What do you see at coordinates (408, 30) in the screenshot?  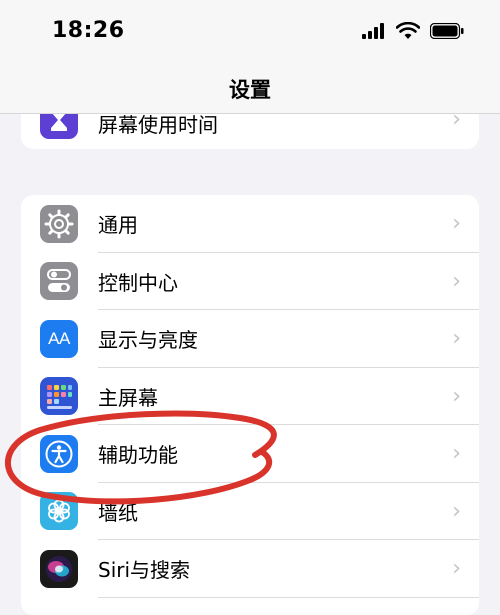 I see `wifi-icon` at bounding box center [408, 30].